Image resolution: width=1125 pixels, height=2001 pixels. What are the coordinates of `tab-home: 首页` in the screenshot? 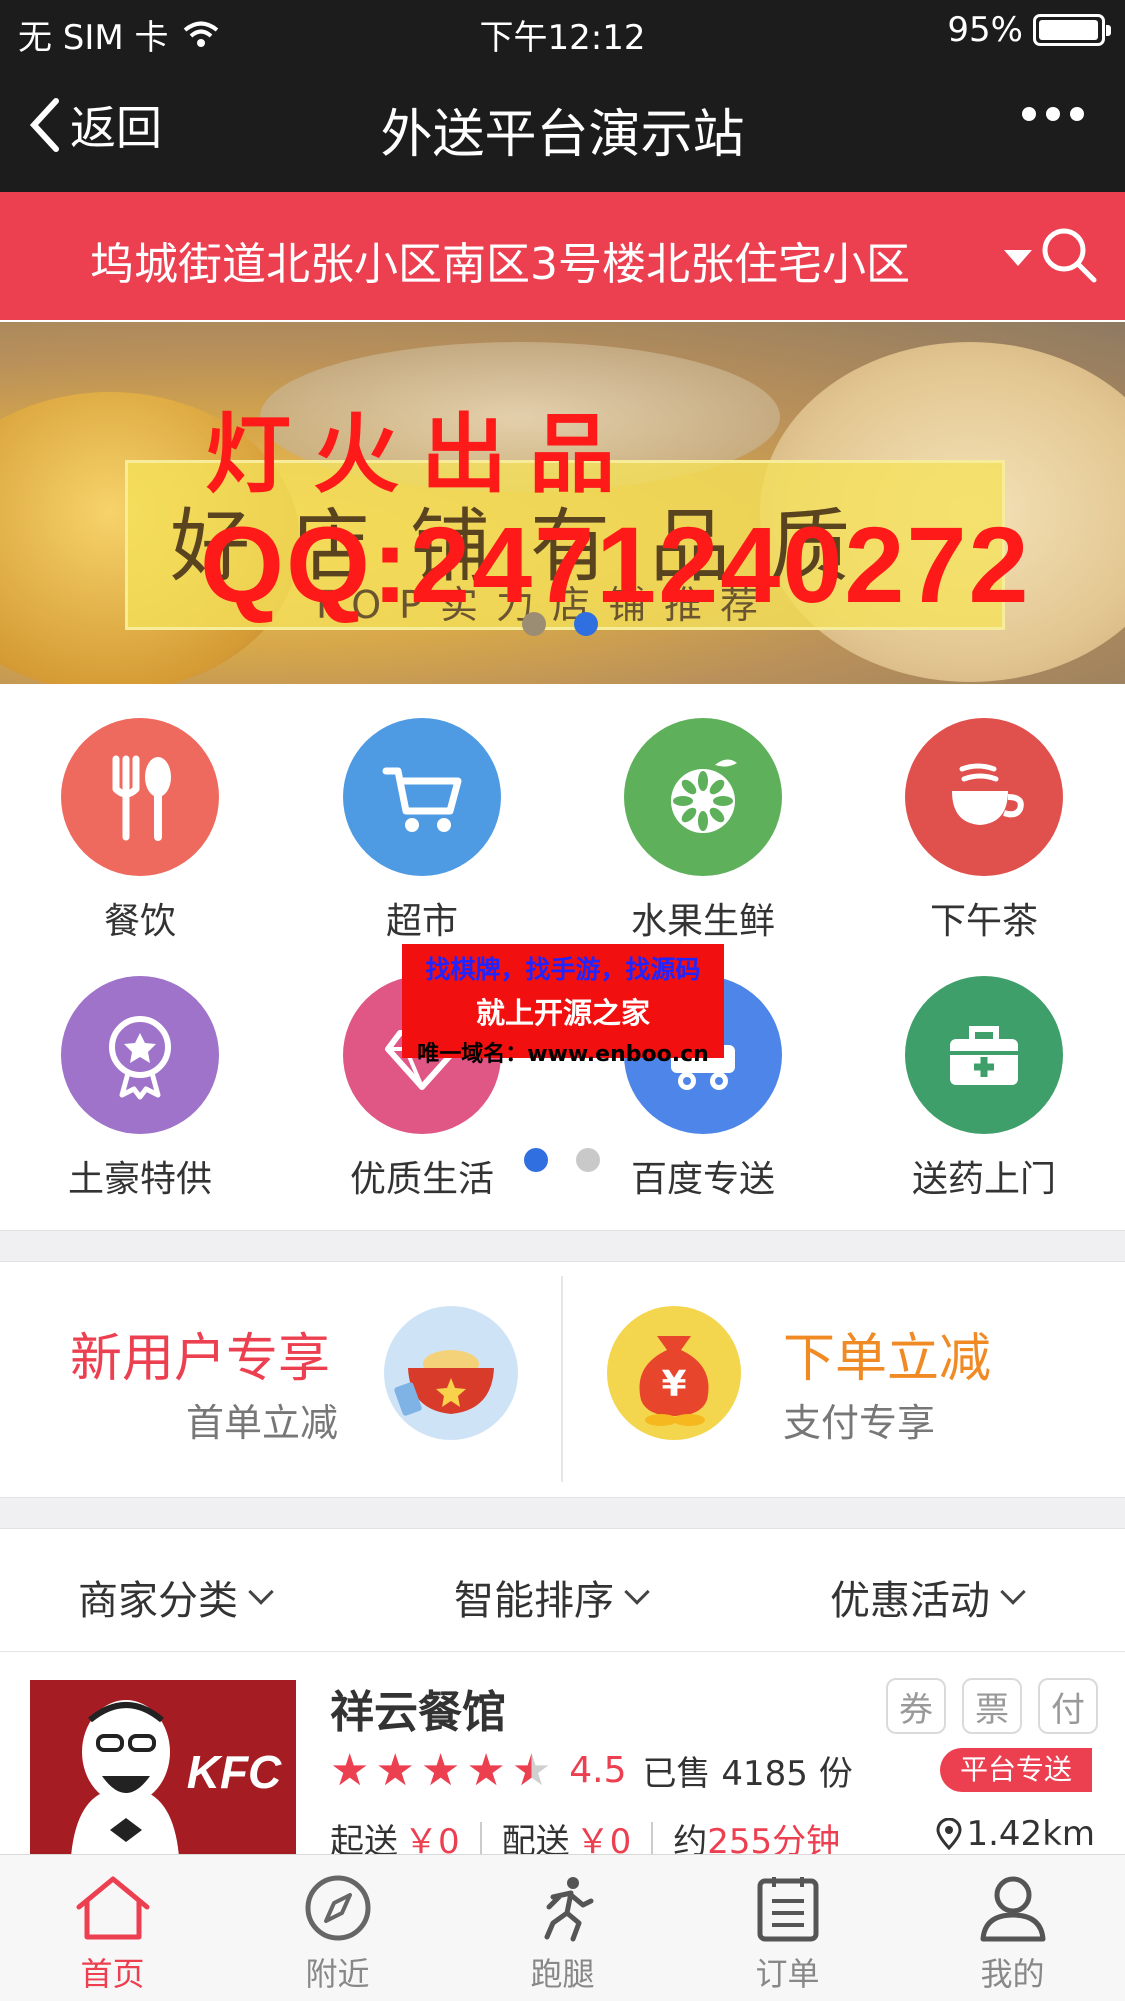 It's located at (112, 1928).